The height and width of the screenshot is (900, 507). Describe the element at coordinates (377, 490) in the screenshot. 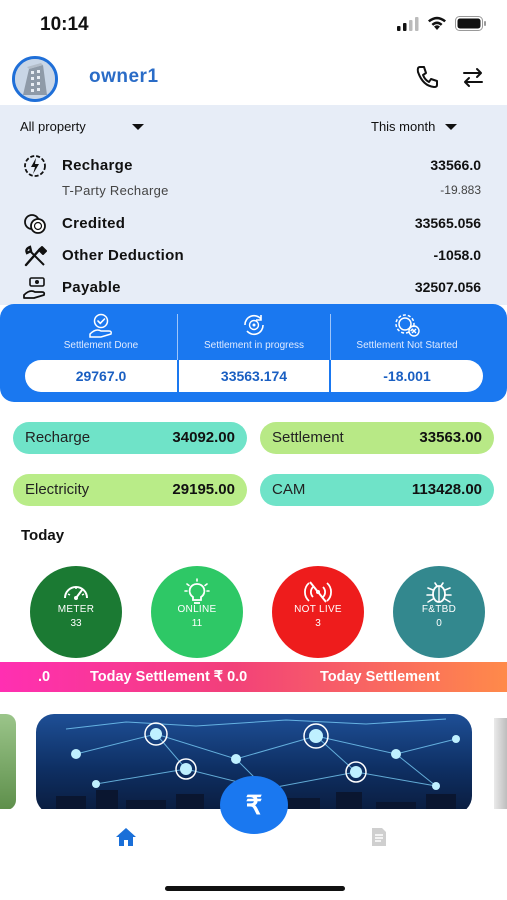

I see `cam-pill: CAM 113428.00` at that location.